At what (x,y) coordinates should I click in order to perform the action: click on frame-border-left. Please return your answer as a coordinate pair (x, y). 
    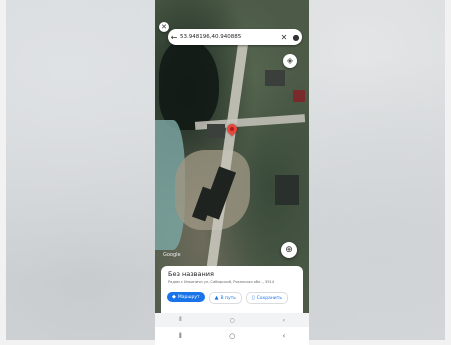
    Looking at the image, I should click on (3, 172).